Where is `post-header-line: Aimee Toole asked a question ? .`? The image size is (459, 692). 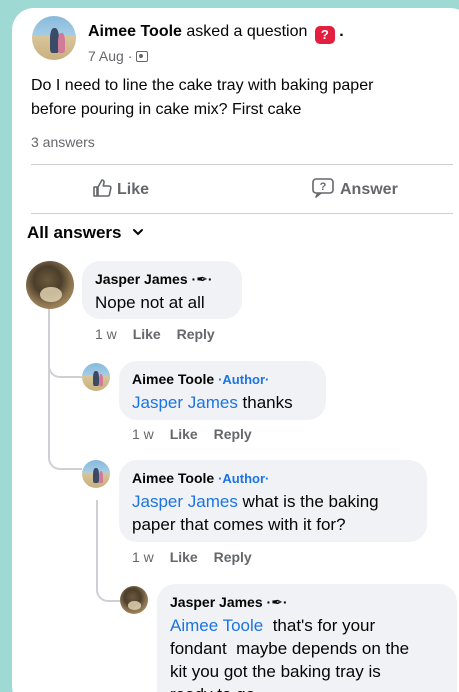
post-header-line: Aimee Toole asked a question ? . is located at coordinates (216, 33).